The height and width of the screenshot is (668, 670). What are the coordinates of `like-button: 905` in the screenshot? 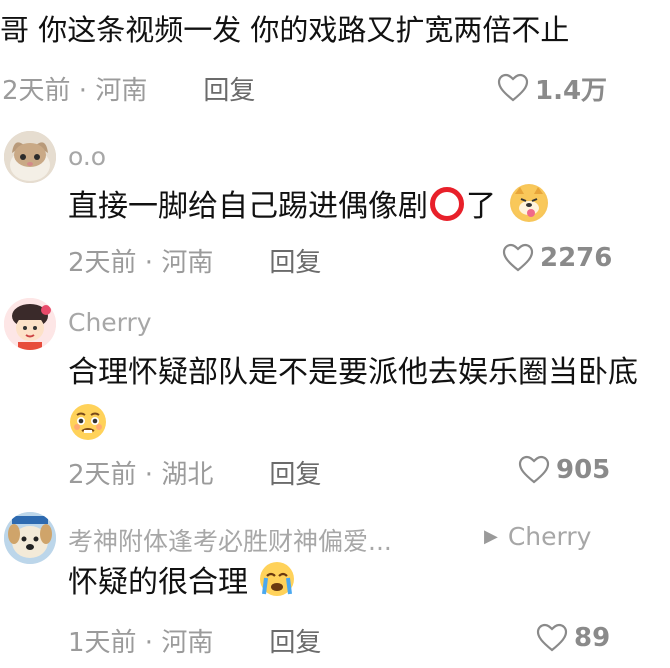 It's located at (564, 470).